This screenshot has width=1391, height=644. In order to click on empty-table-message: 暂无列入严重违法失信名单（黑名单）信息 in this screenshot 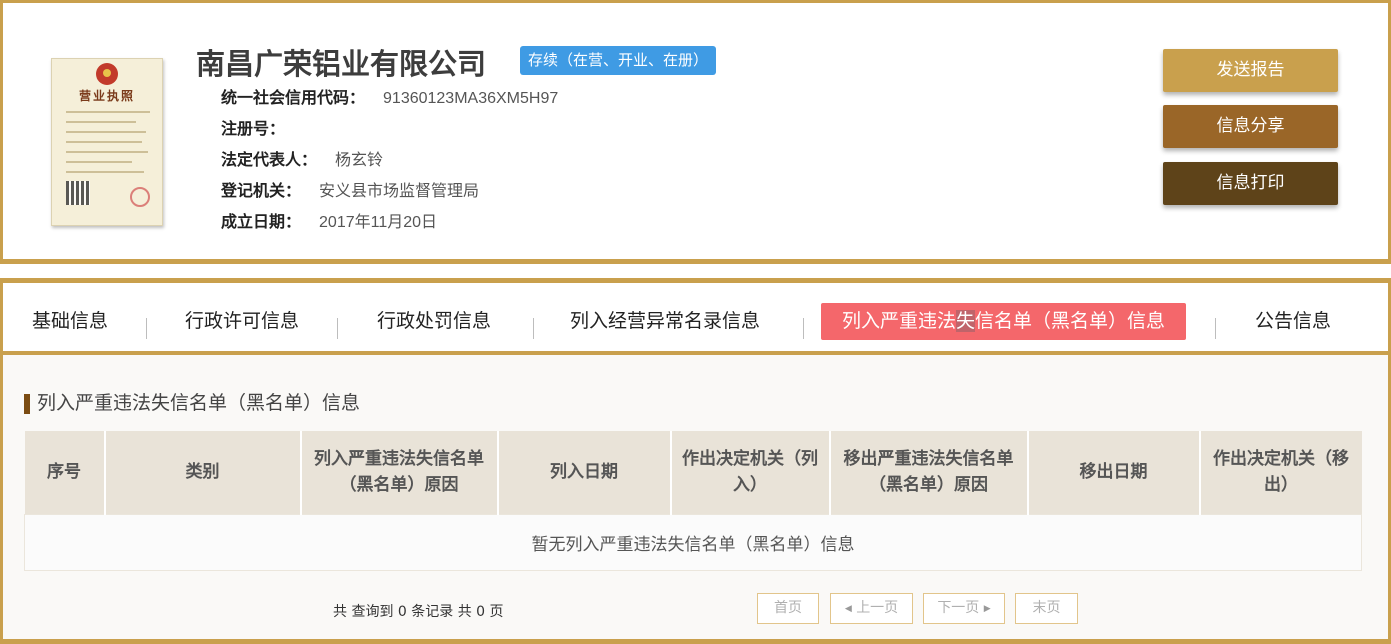, I will do `click(693, 542)`.